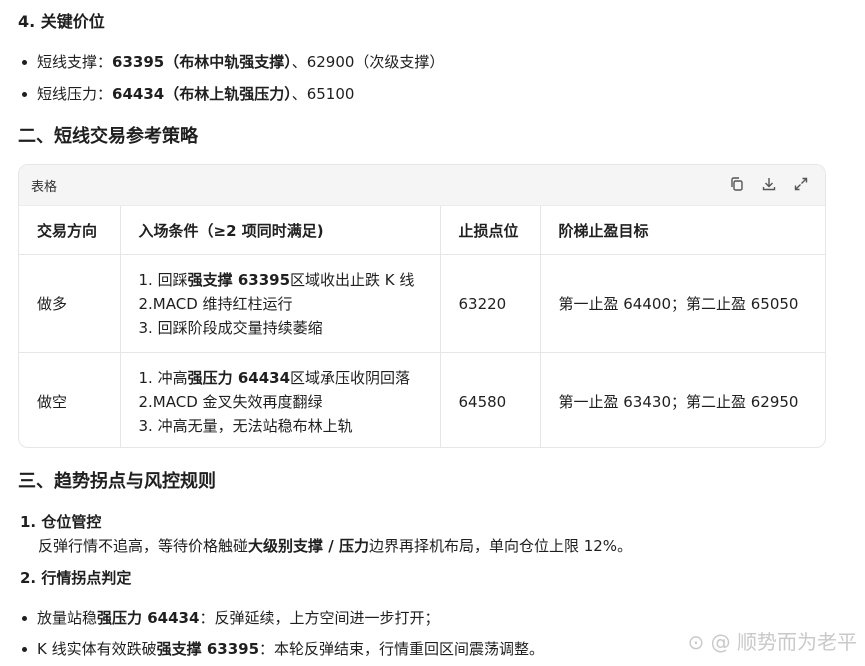 Image resolution: width=865 pixels, height=666 pixels. Describe the element at coordinates (202, 62) in the screenshot. I see `support-strong: 63395（布林中轨强支撑）` at that location.